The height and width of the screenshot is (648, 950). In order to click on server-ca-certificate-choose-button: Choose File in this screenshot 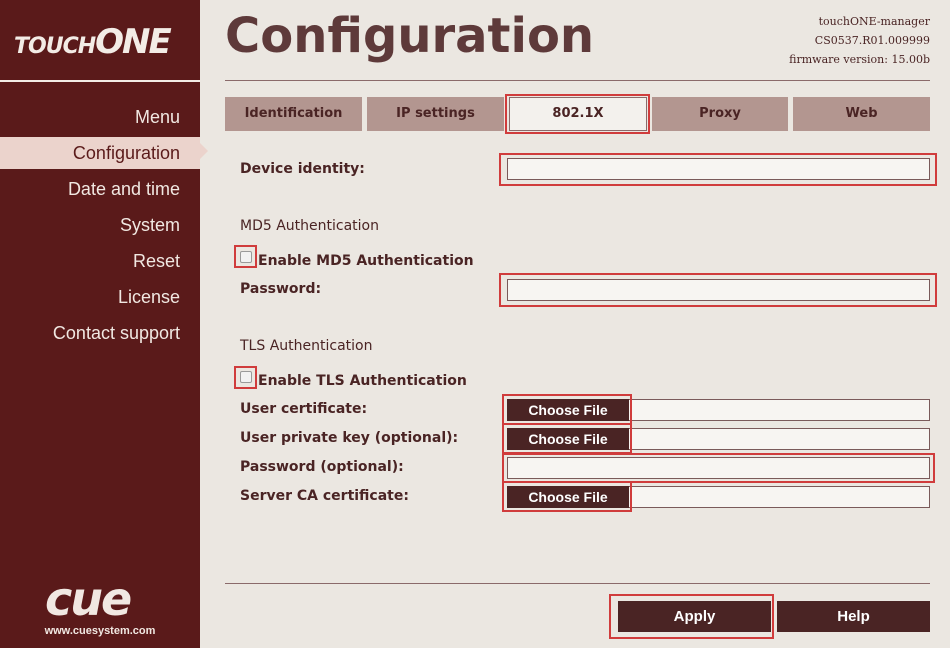, I will do `click(568, 497)`.